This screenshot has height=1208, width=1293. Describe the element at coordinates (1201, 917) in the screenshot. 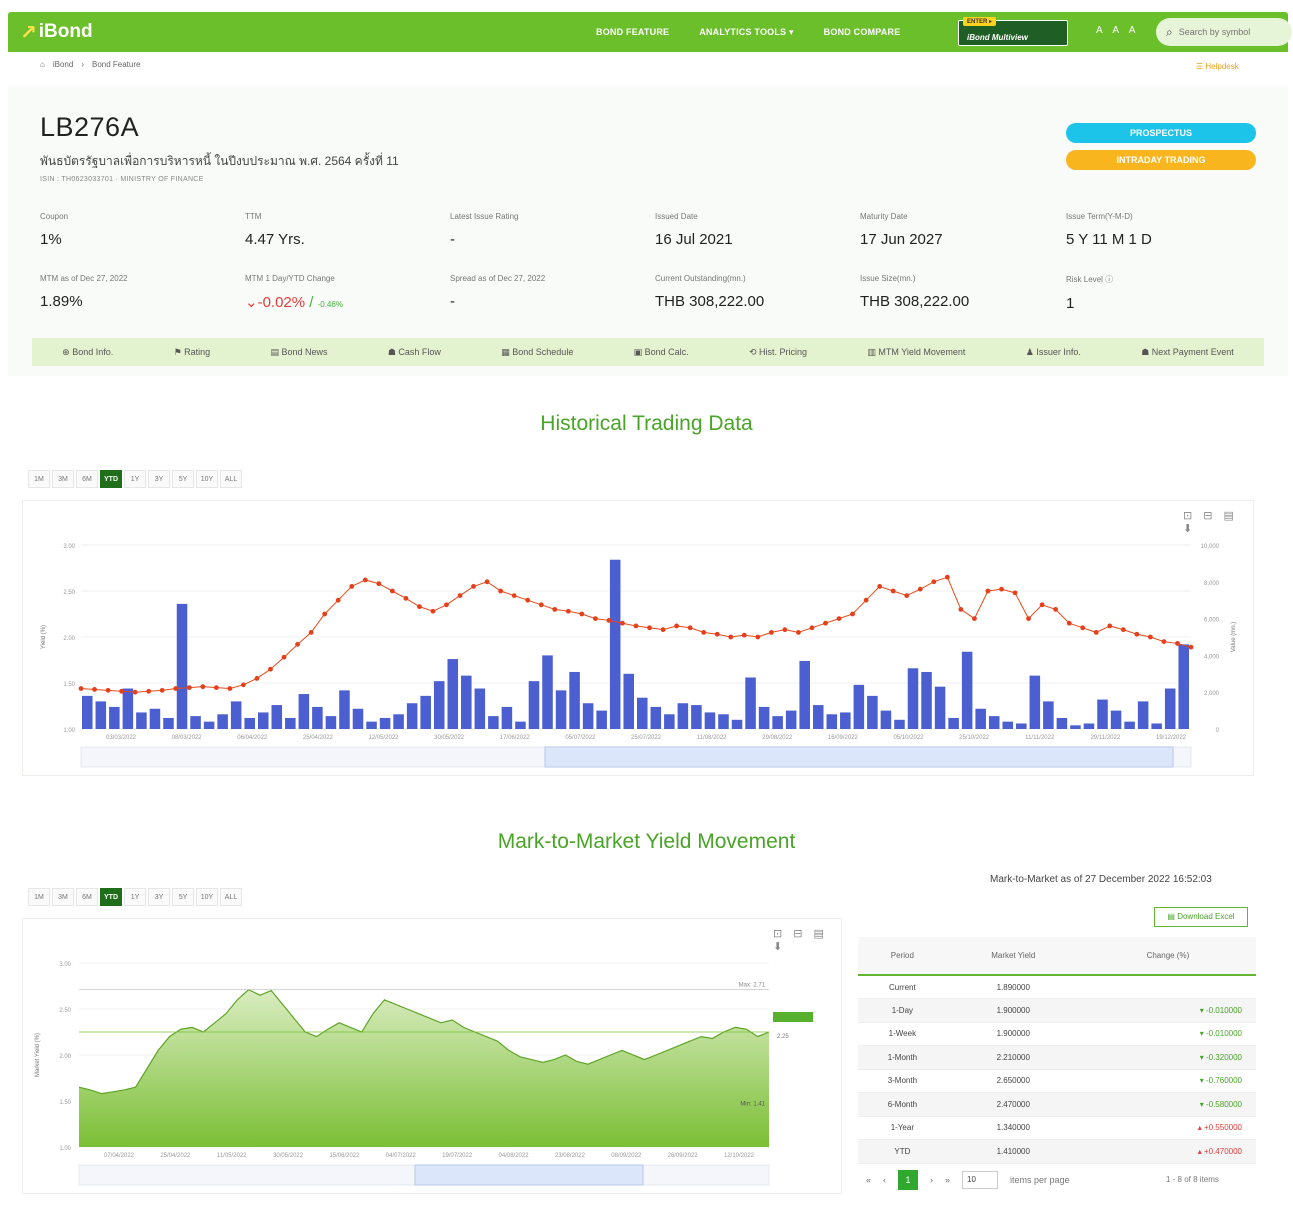

I see `download-excel-button: ▤ Download Excel` at that location.